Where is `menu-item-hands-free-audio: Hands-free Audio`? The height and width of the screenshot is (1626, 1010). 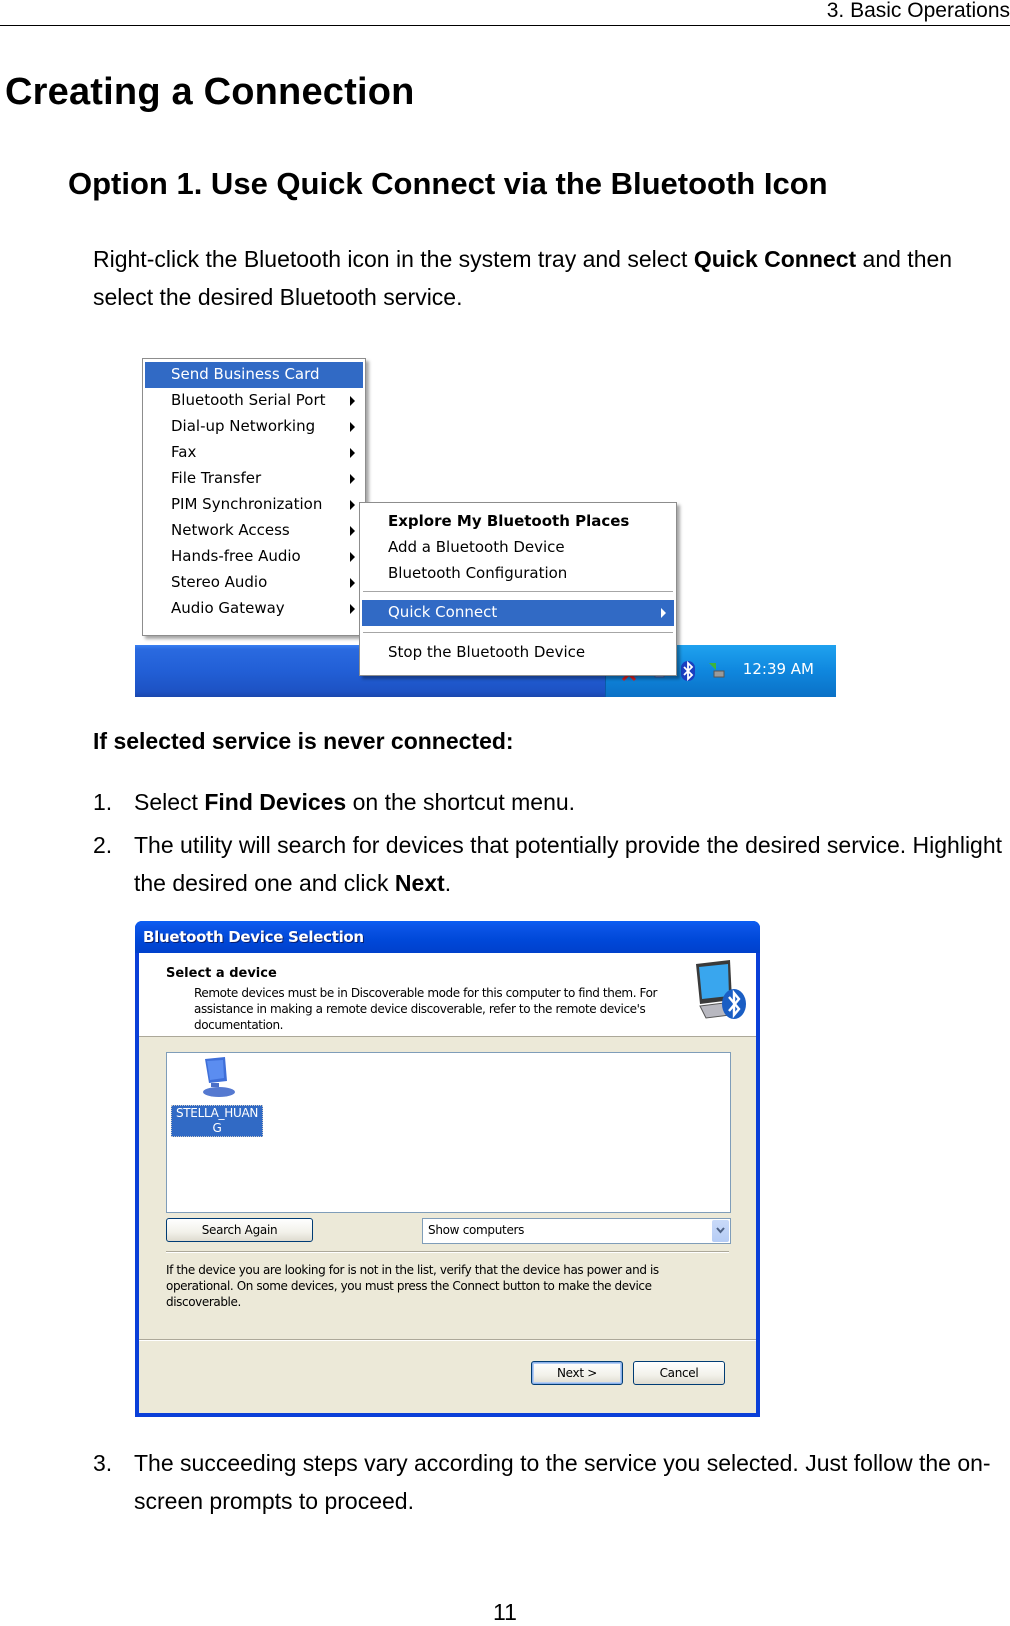 menu-item-hands-free-audio: Hands-free Audio is located at coordinates (254, 557).